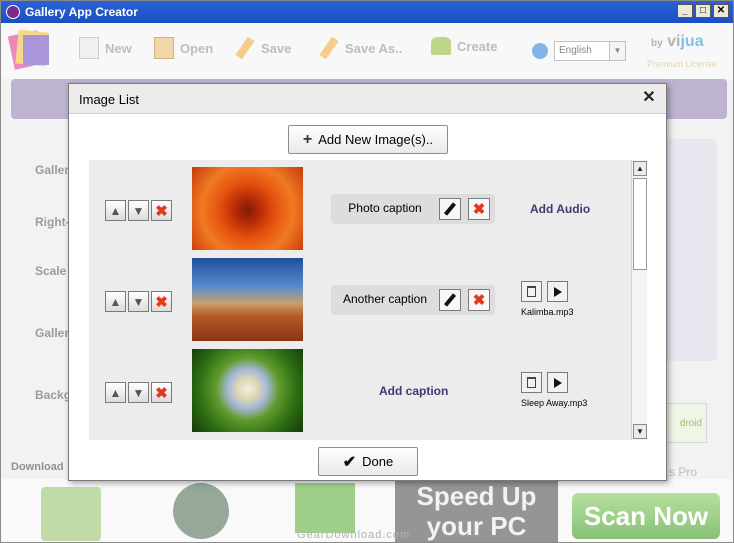  I want to click on done-button: ✔ Done, so click(368, 461).